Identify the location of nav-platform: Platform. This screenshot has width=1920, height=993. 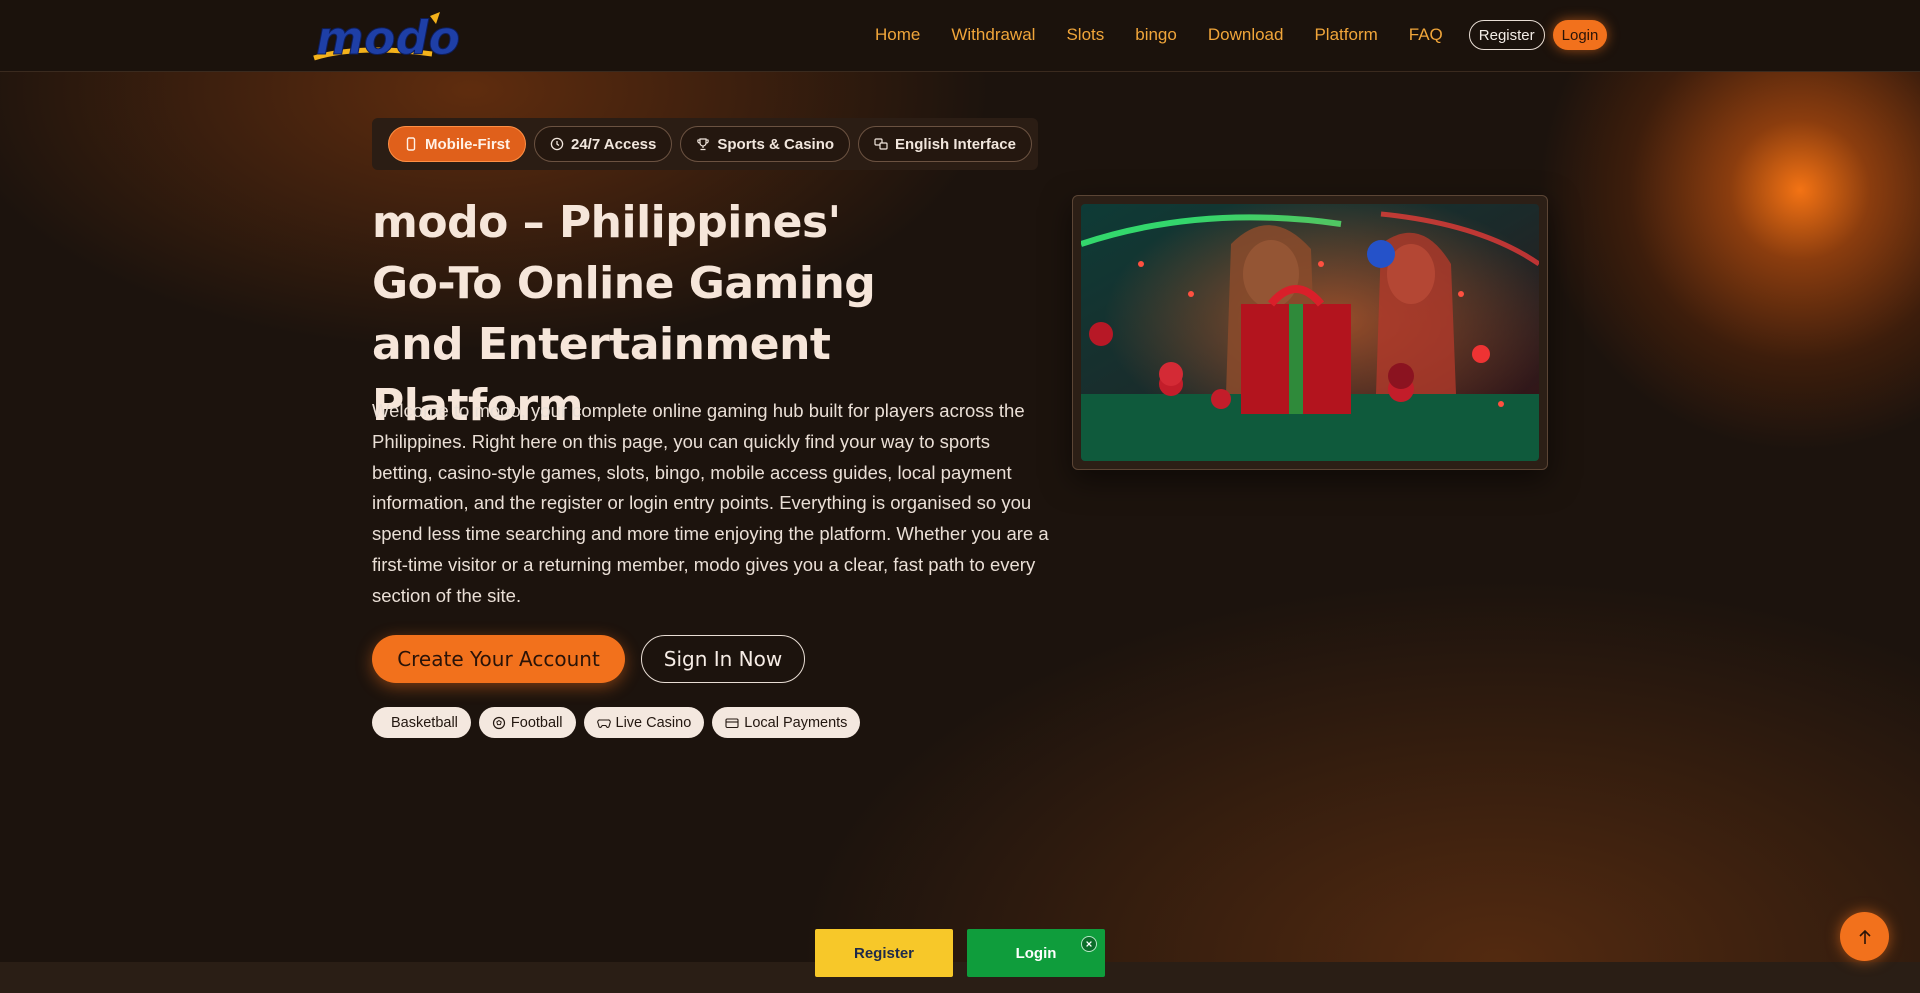
(1345, 35).